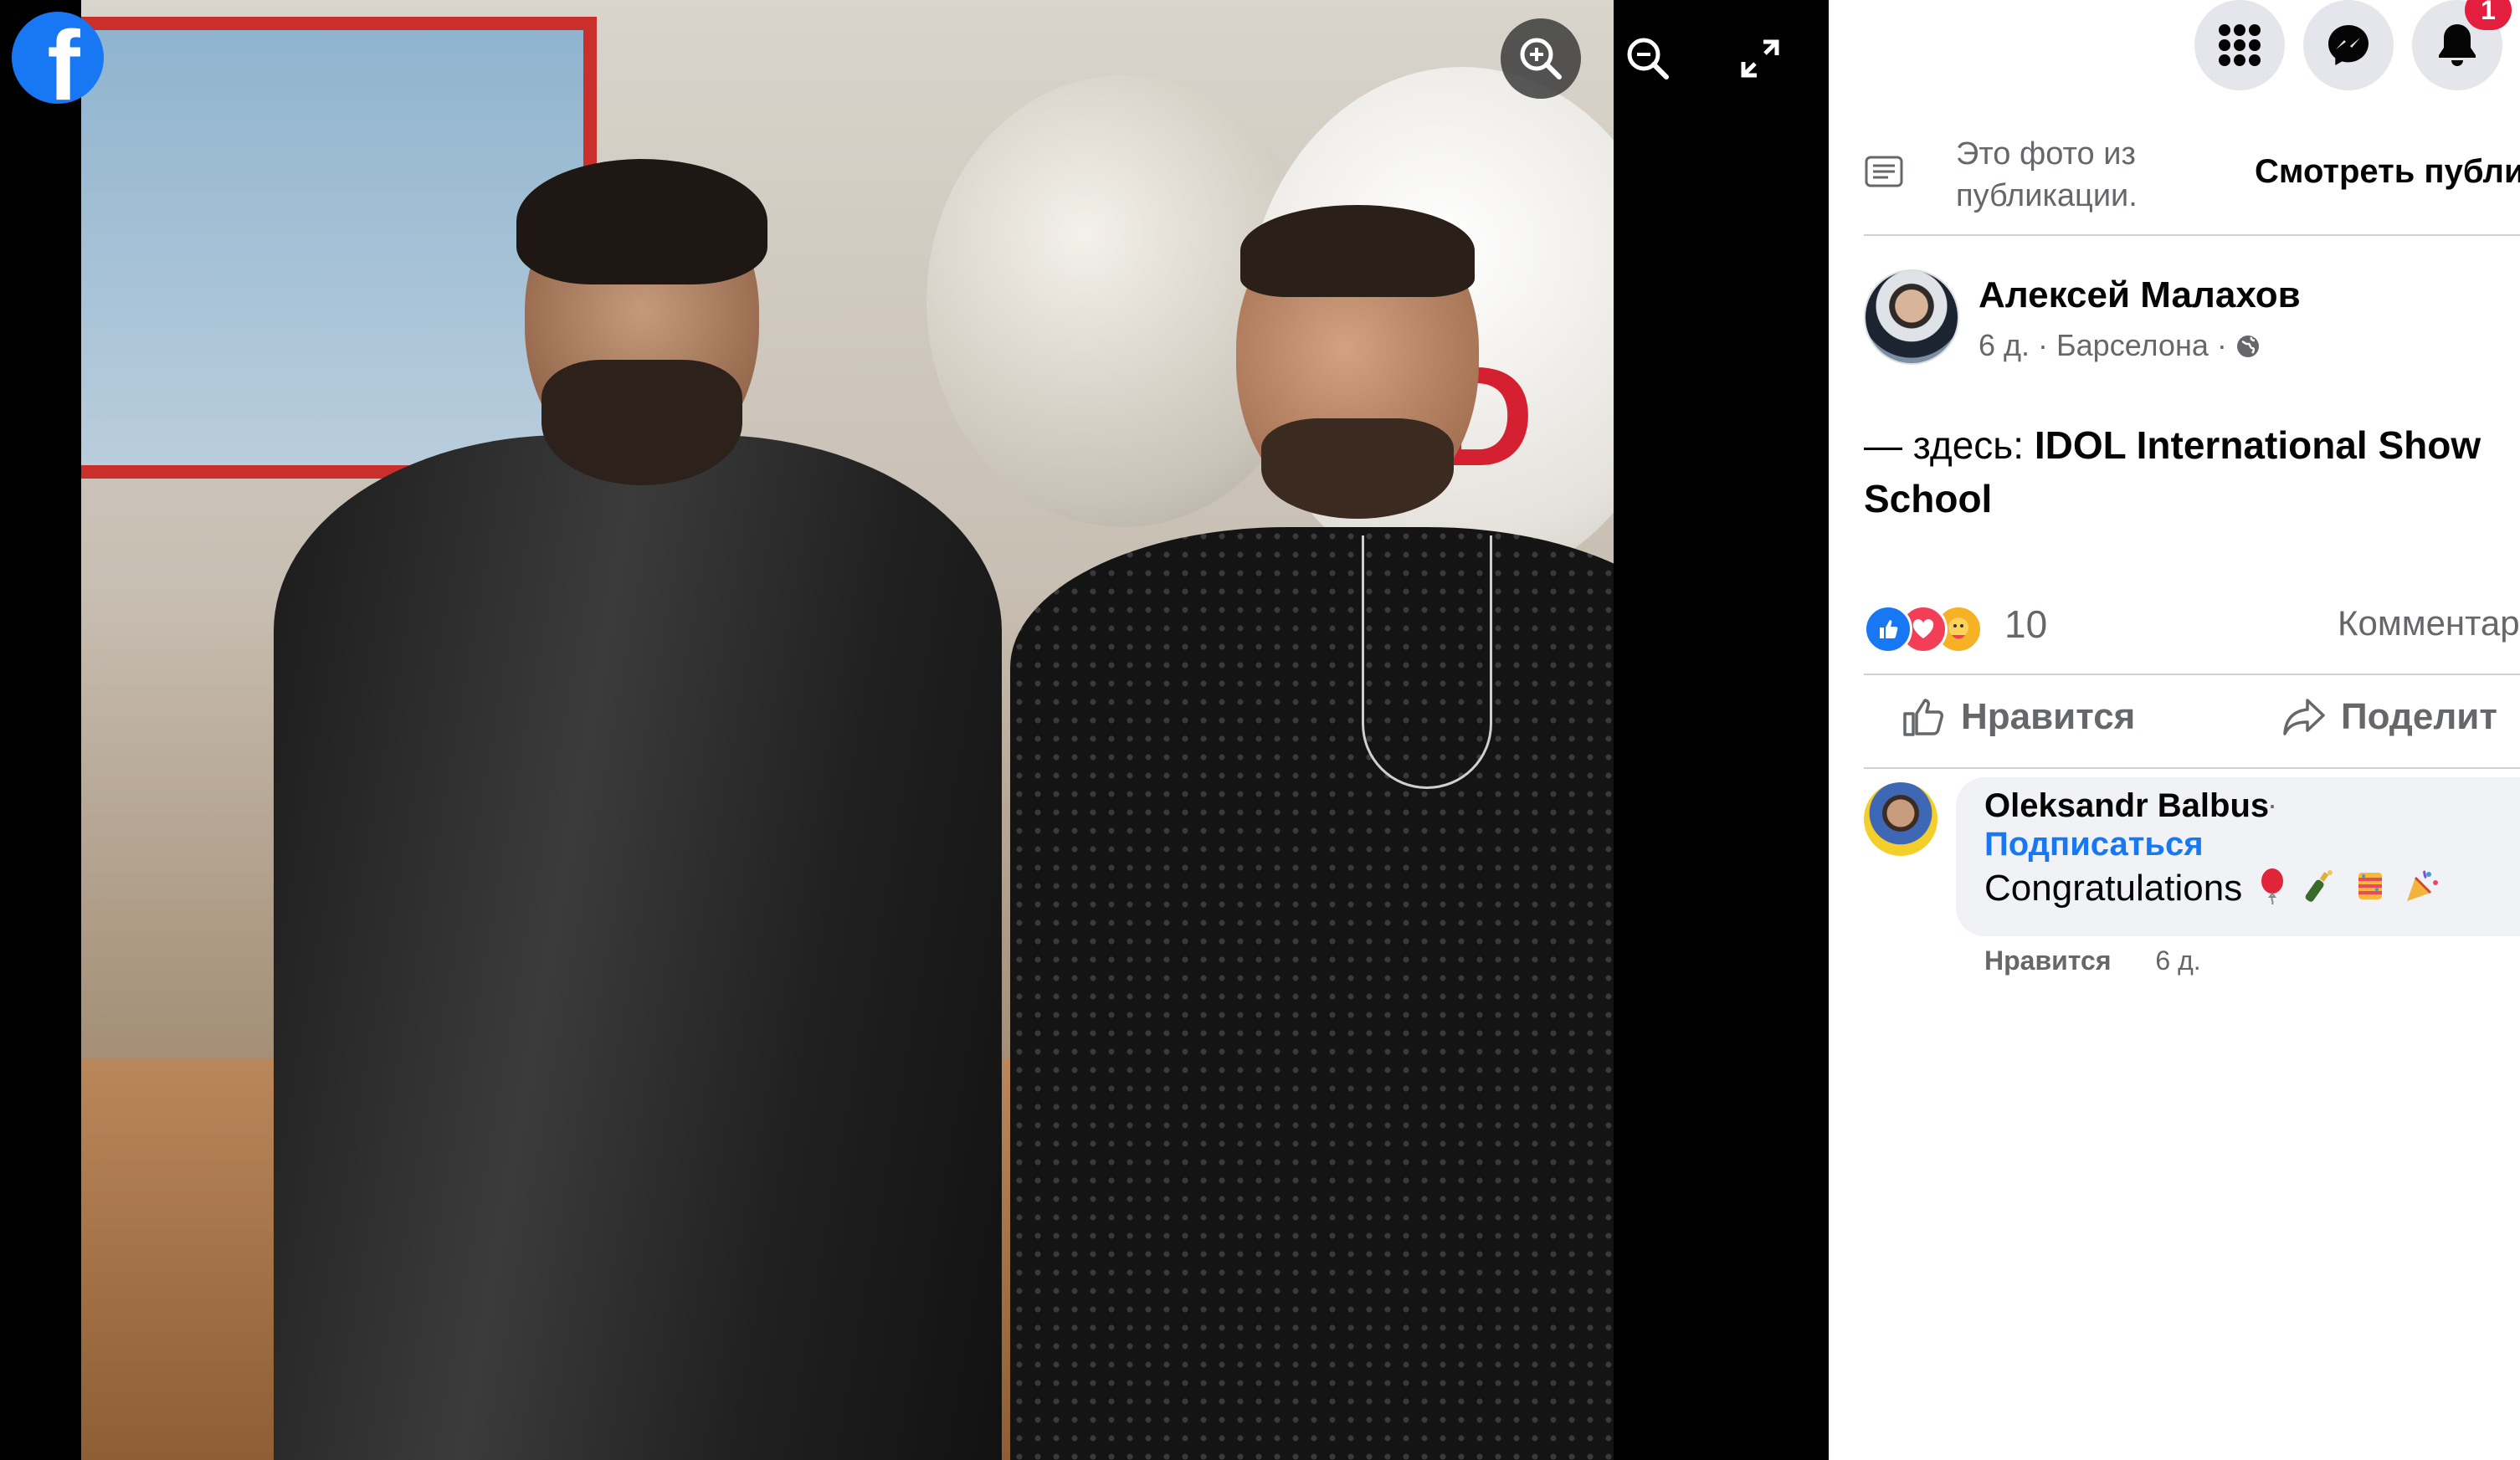 The height and width of the screenshot is (1460, 2520). I want to click on necklace, so click(1427, 662).